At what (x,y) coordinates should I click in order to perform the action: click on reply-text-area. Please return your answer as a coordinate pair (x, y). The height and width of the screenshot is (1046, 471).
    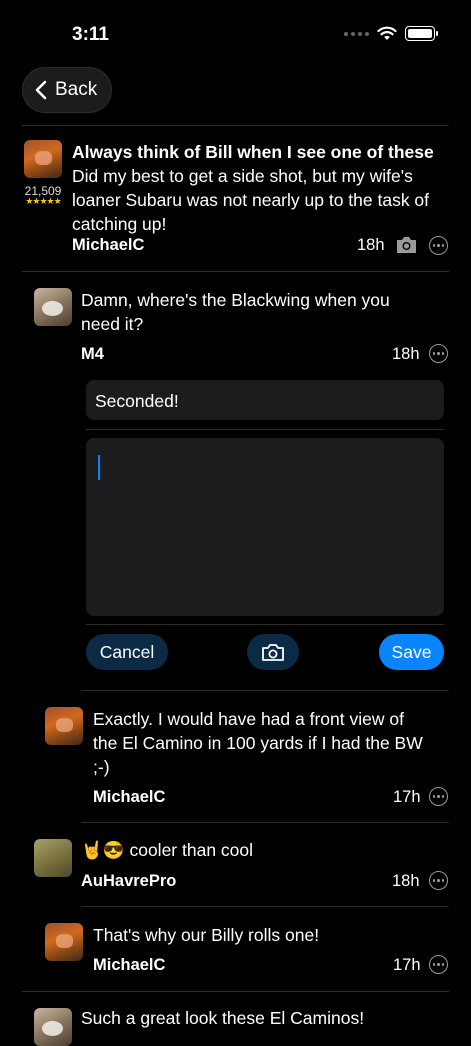
    Looking at the image, I should click on (265, 527).